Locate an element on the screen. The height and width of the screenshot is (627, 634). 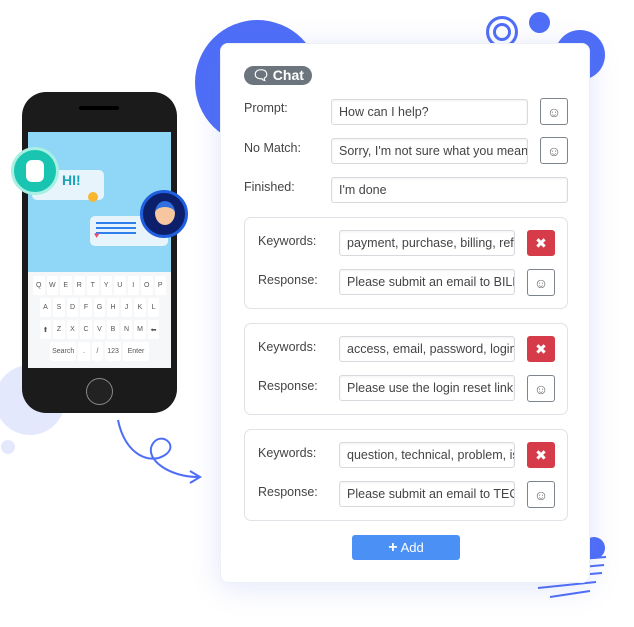
key: N is located at coordinates (126, 329).